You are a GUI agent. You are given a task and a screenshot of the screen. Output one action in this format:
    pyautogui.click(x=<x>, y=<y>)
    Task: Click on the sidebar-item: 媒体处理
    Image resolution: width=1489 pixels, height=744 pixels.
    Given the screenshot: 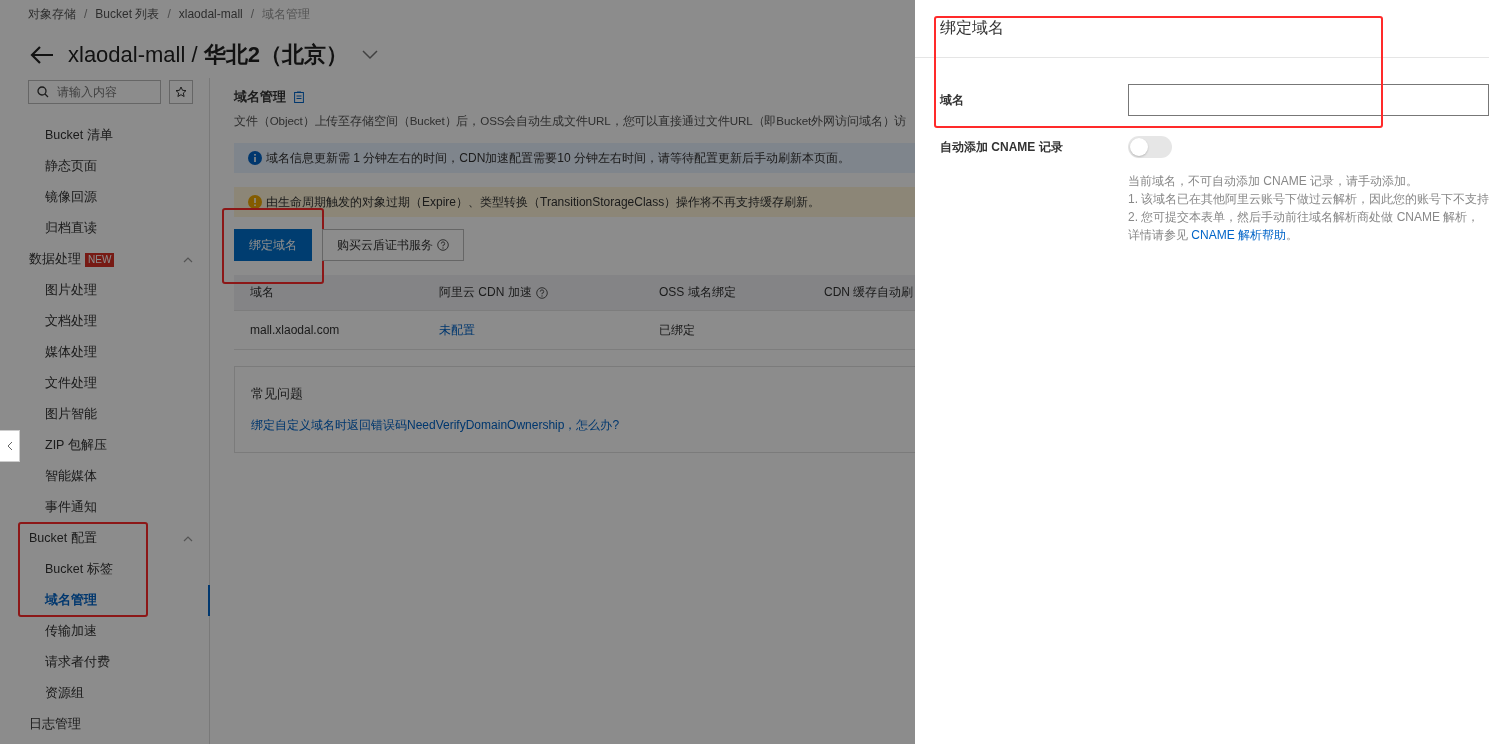 What is the action you would take?
    pyautogui.click(x=104, y=352)
    